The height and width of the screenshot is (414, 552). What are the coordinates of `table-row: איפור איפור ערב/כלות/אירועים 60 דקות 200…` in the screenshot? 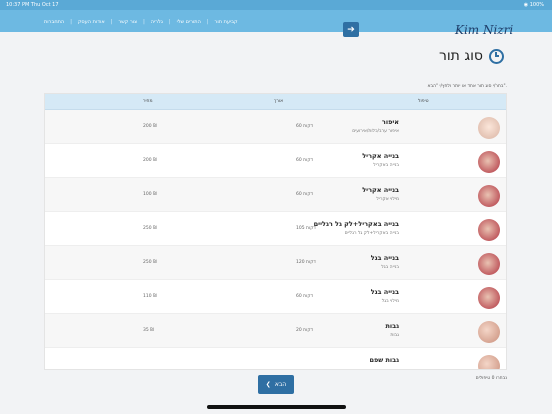 It's located at (275, 127).